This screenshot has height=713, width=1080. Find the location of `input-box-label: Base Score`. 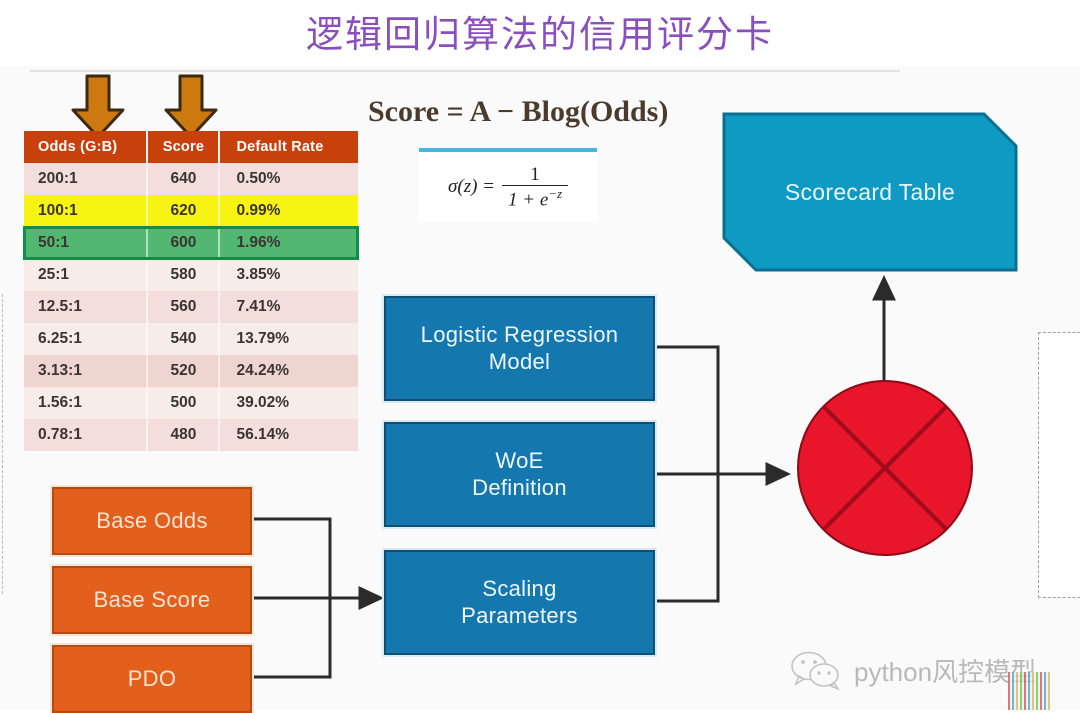

input-box-label: Base Score is located at coordinates (152, 599).